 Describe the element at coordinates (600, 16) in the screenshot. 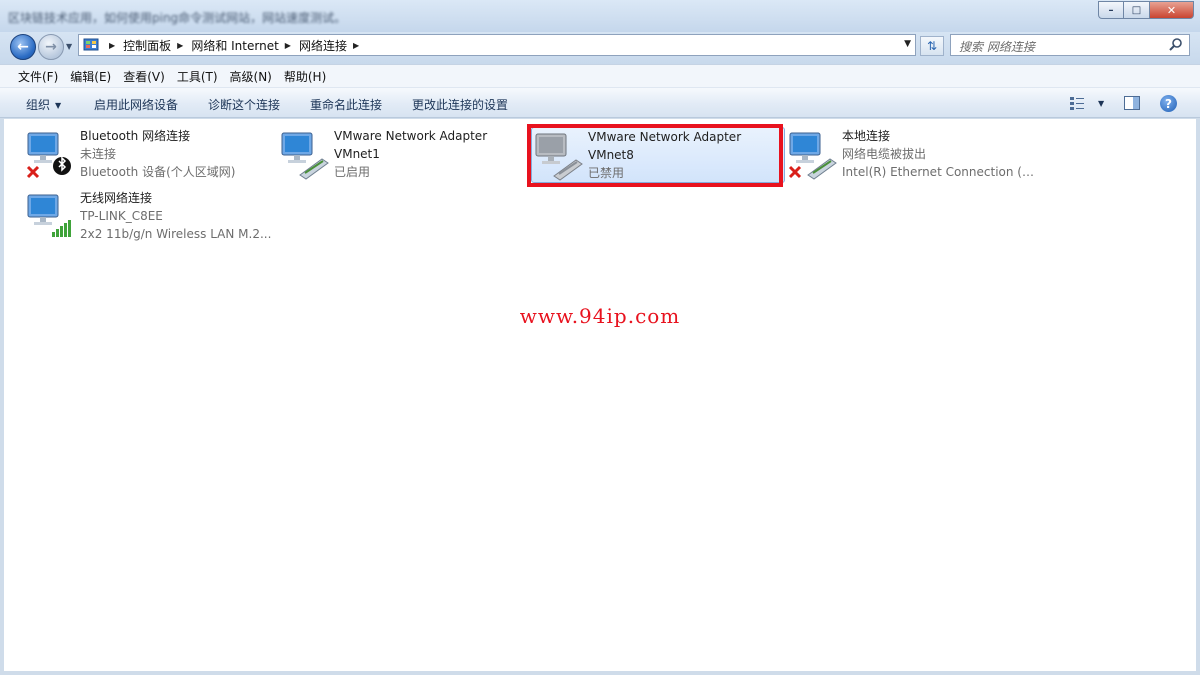

I see `title-bar: 区块链技术应用，如何使用ping命令测试网站，网站速度测试。 – □ ✕` at that location.